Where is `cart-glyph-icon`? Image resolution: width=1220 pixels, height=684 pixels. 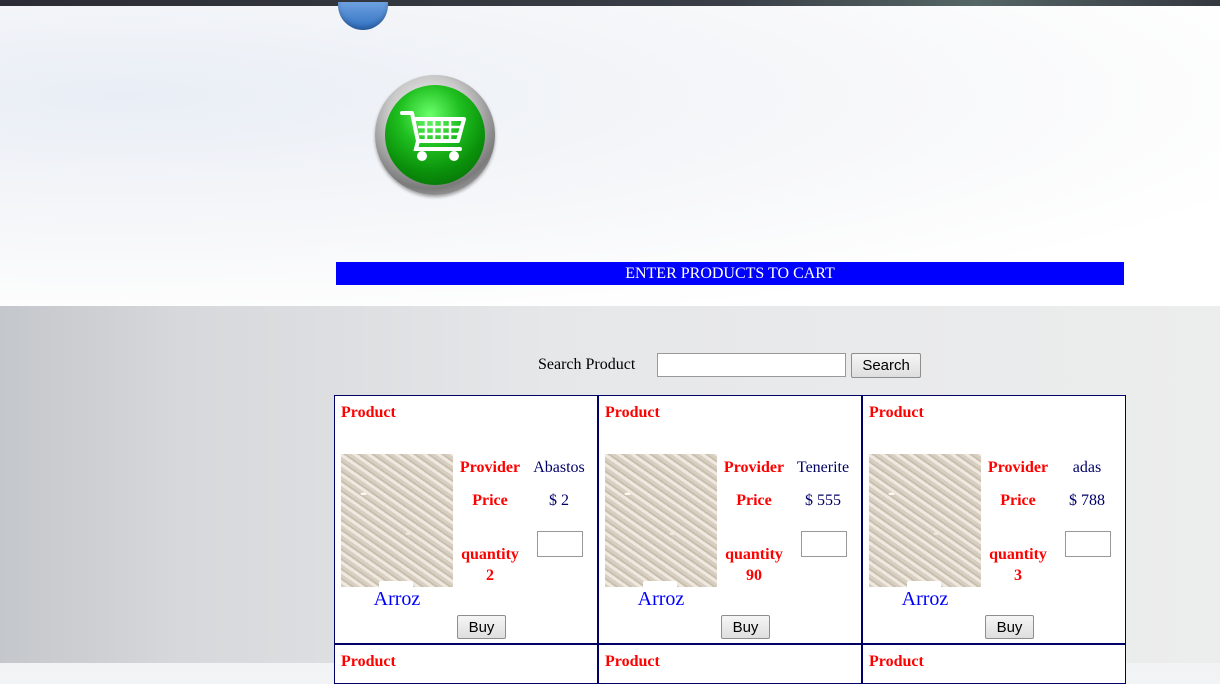 cart-glyph-icon is located at coordinates (433, 136).